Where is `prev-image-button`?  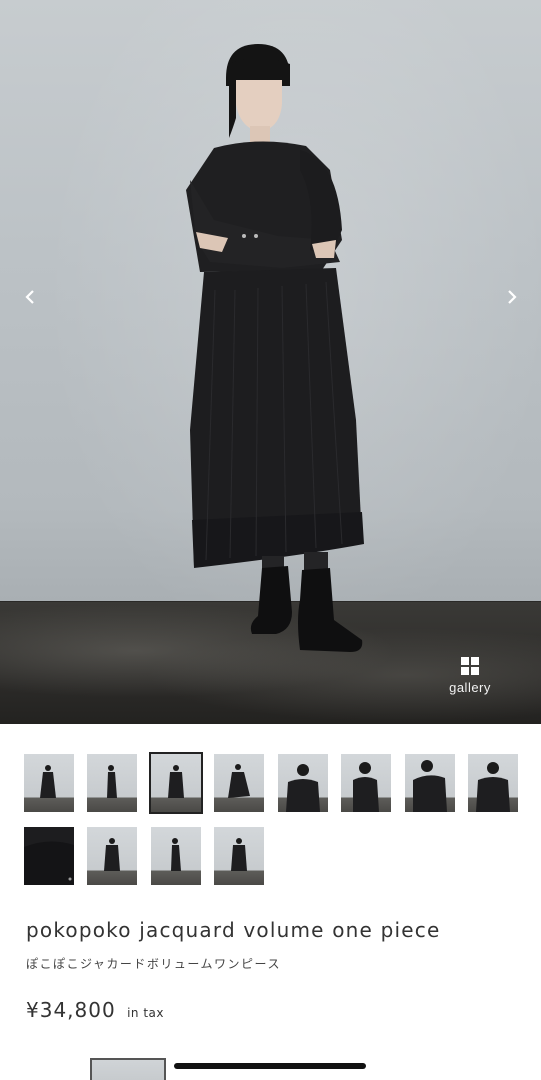
prev-image-button is located at coordinates (30, 297).